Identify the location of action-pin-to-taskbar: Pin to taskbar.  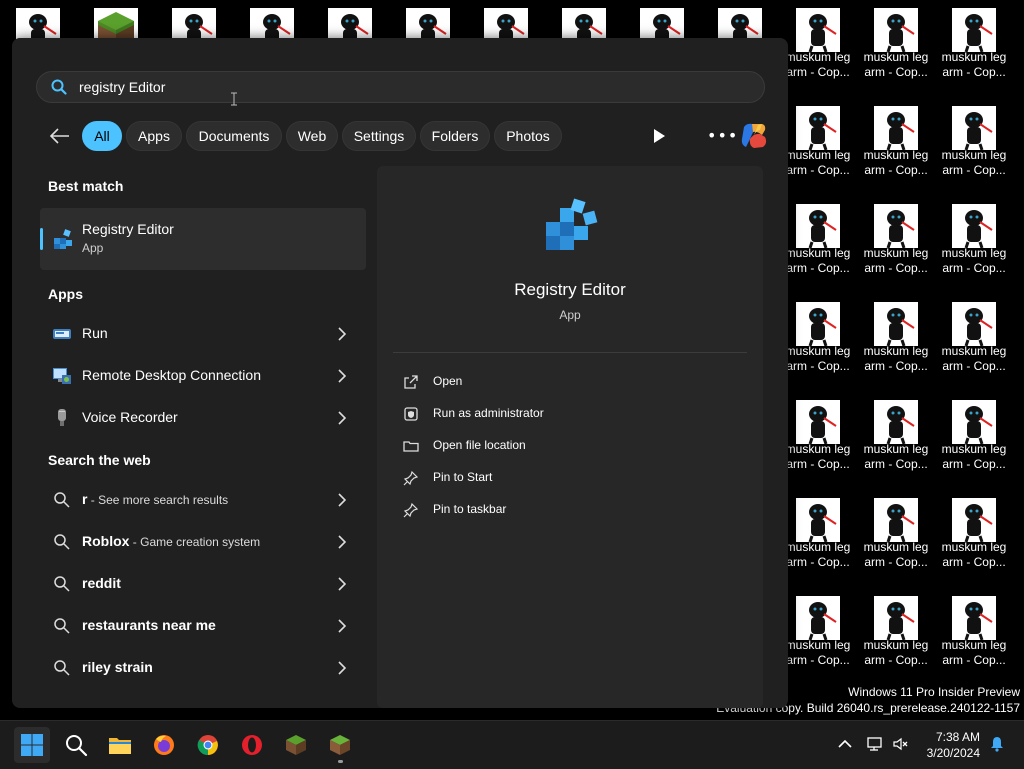
(568, 510).